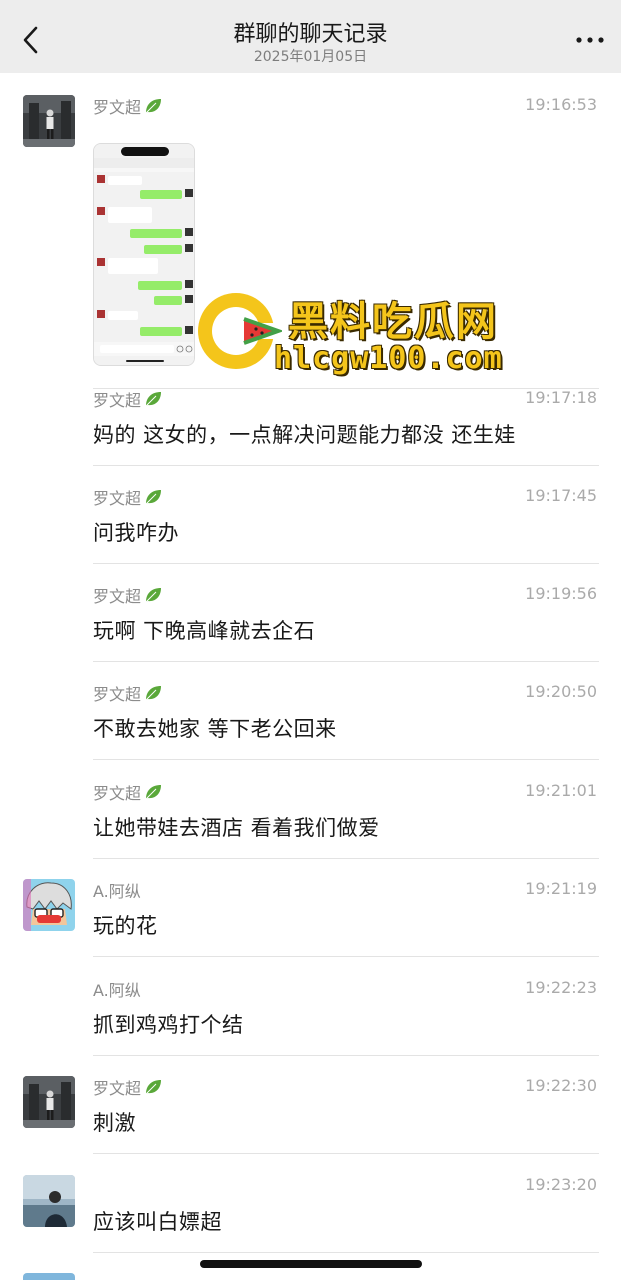 This screenshot has height=1280, width=621. Describe the element at coordinates (561, 1085) in the screenshot. I see `message-time: 19:22:30` at that location.